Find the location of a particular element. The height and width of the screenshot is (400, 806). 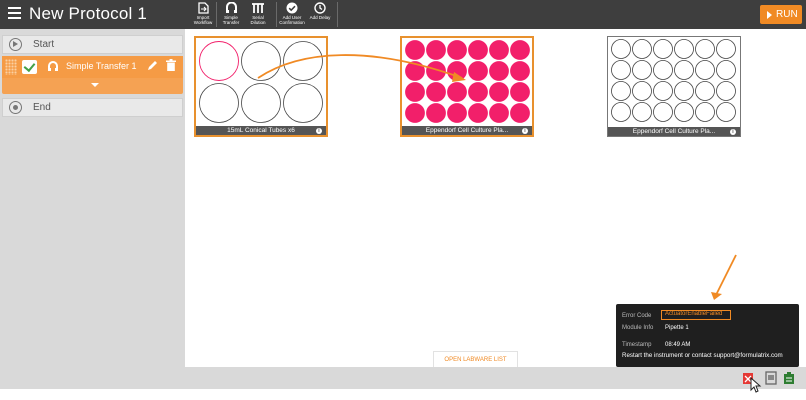

drag-handle-icon is located at coordinates (11, 67).